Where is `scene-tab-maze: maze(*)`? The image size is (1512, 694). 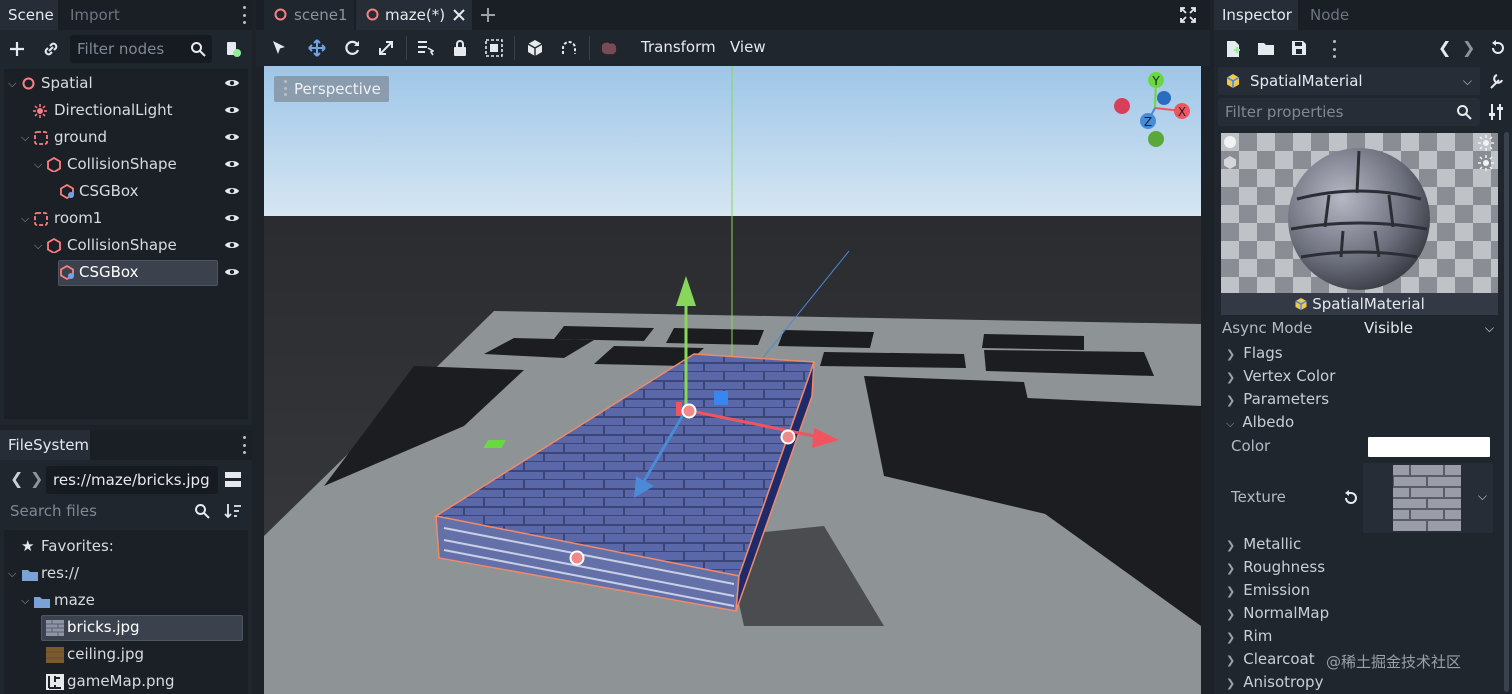 scene-tab-maze: maze(*) is located at coordinates (414, 15).